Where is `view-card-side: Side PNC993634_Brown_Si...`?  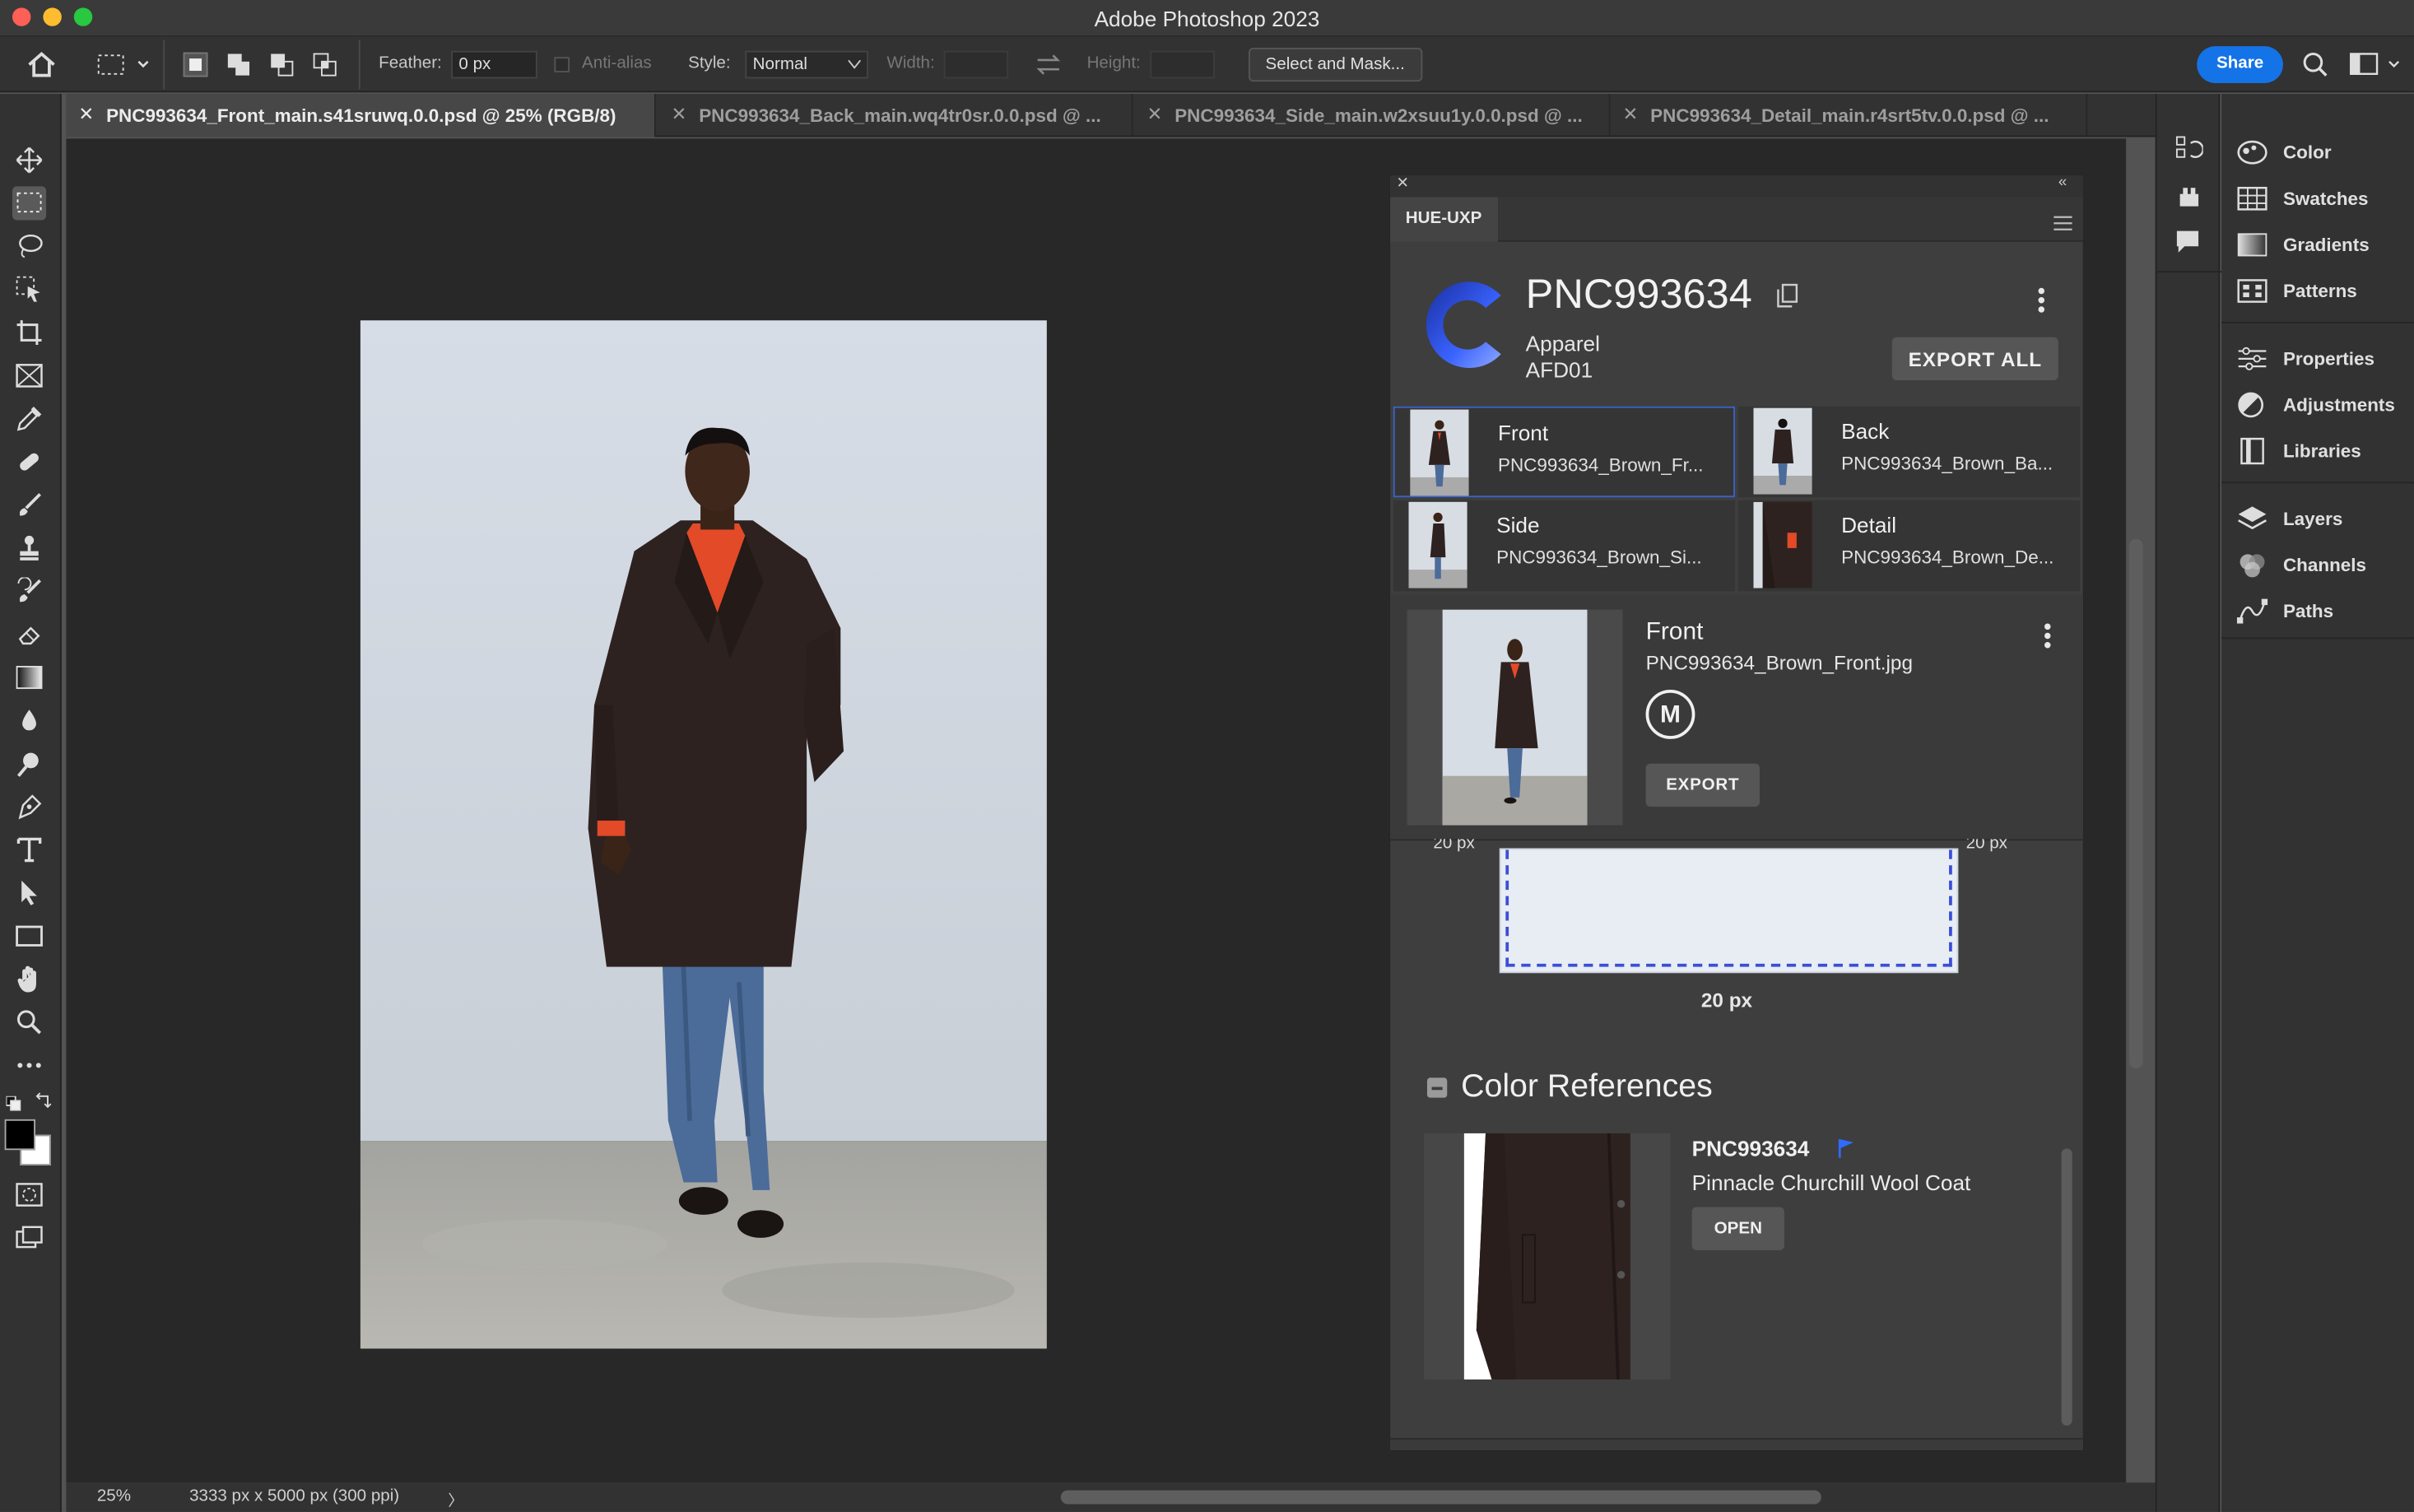
view-card-side: Side PNC993634_Brown_Si... is located at coordinates (1564, 546).